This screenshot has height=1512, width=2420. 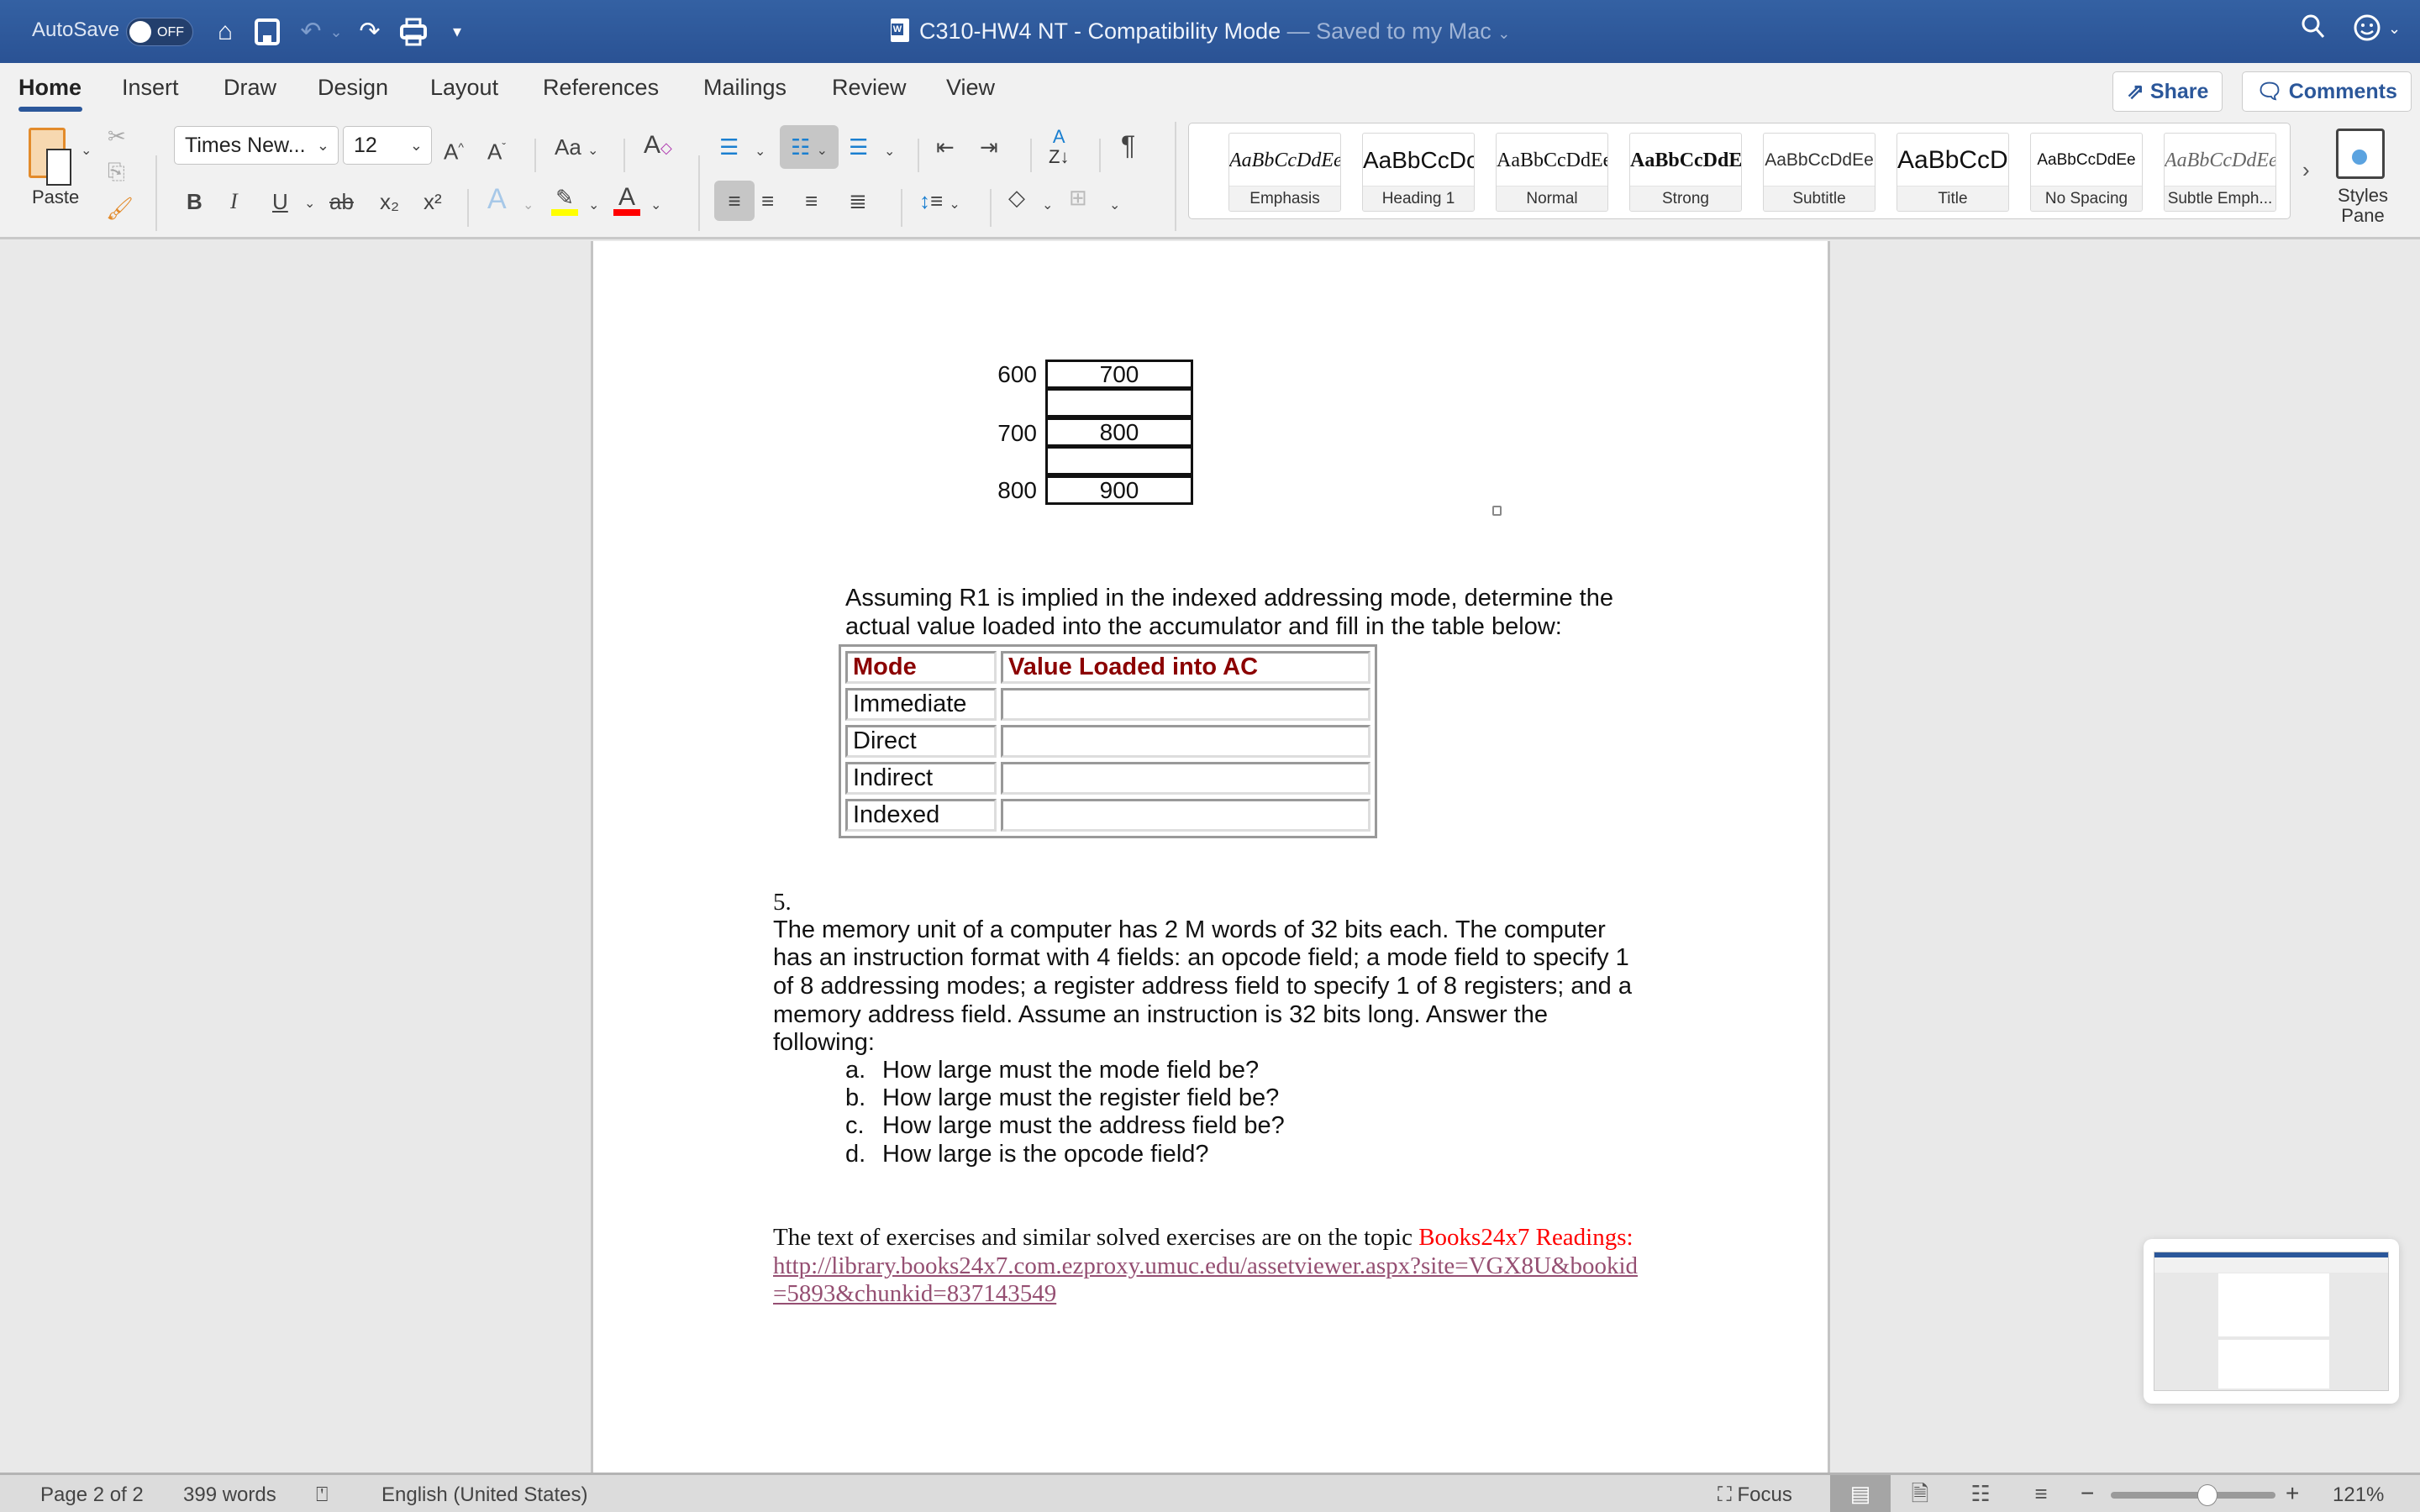 I want to click on tab-insert: Insert, so click(x=150, y=88).